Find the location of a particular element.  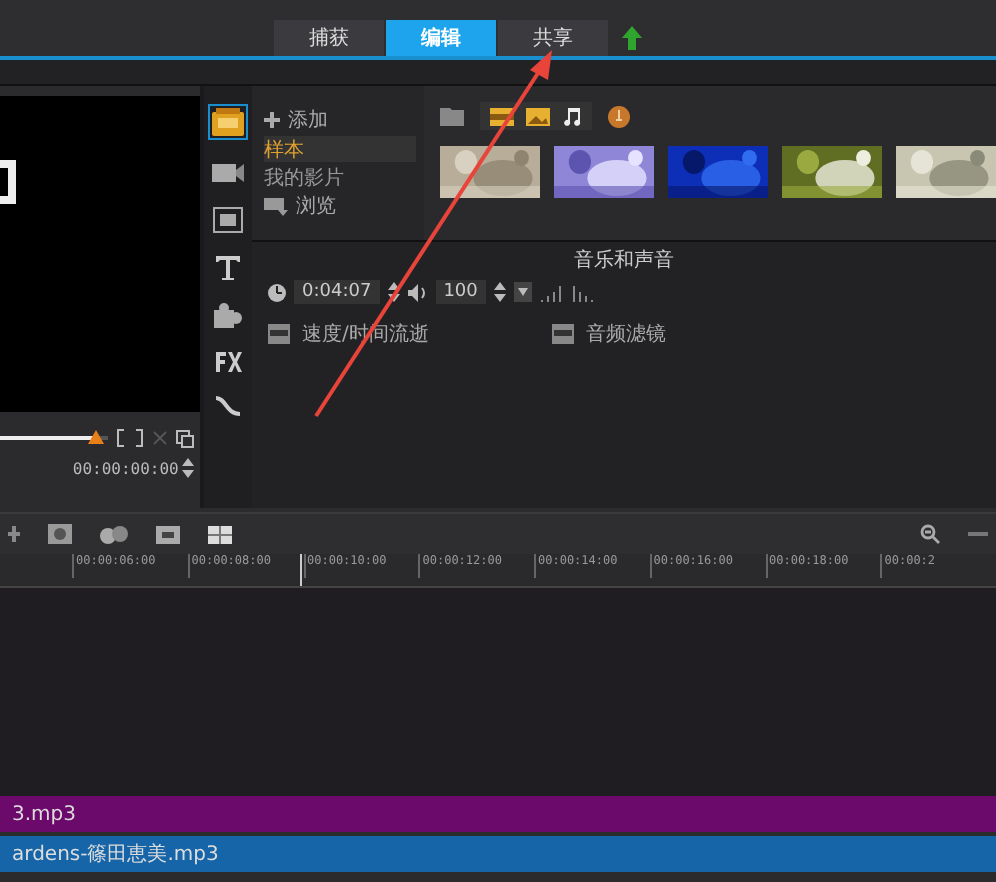

dropdown-icon is located at coordinates (522, 292).